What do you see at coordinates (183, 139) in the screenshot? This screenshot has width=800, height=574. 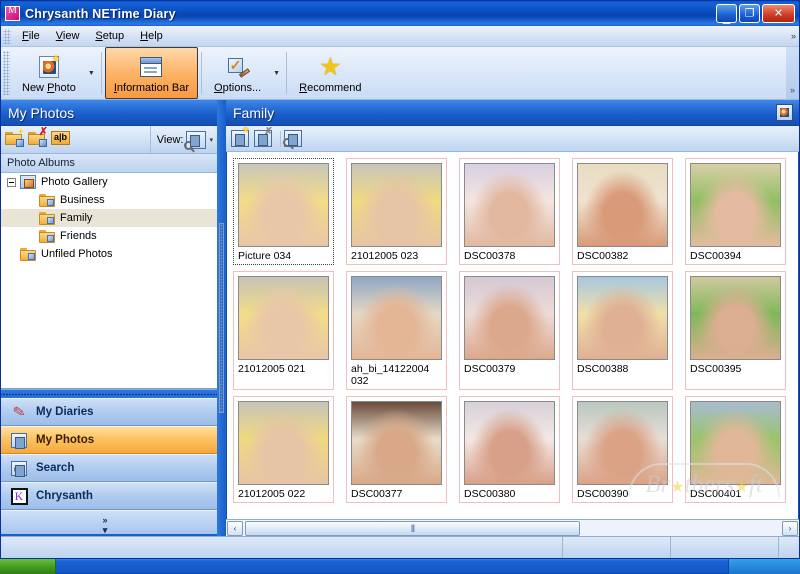 I see `view-mode-selector: View: ▾` at bounding box center [183, 139].